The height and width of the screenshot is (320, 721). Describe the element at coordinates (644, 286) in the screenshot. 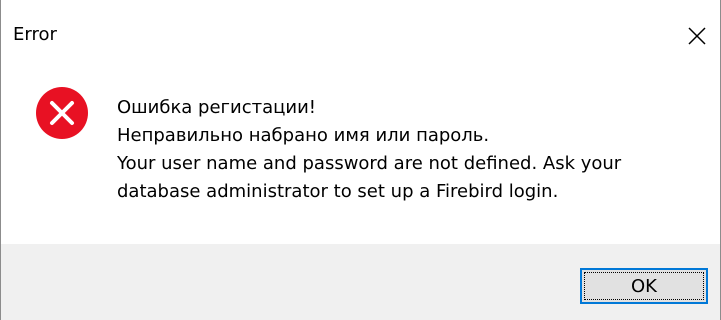

I see `ok-button: OK` at that location.